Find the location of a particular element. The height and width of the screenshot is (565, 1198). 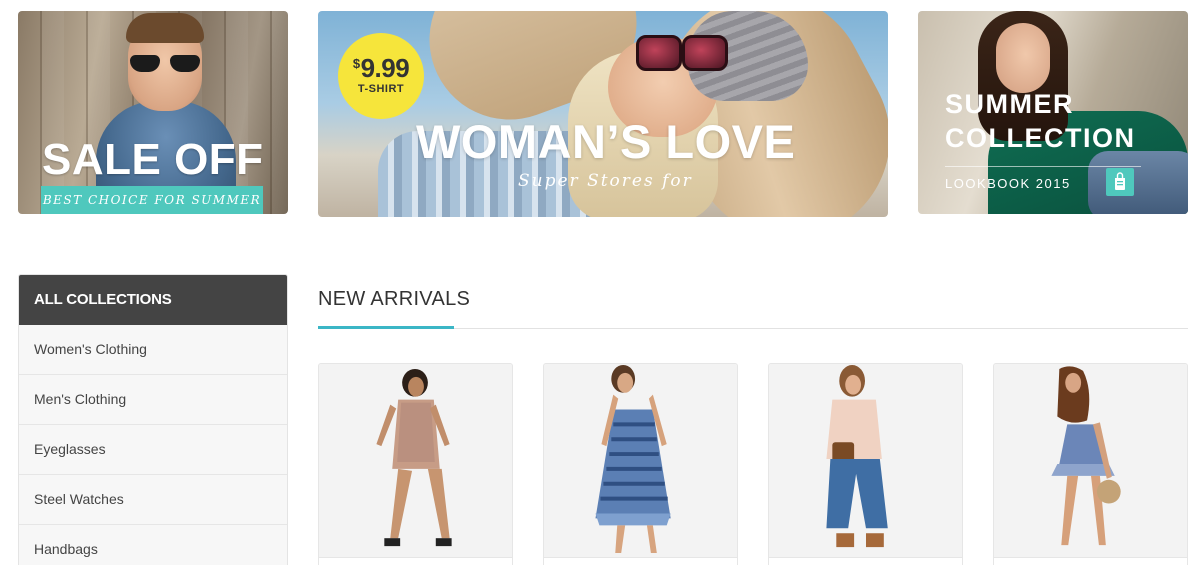

sidebar-item-mens-clothing: Men's Clothing is located at coordinates (153, 400).